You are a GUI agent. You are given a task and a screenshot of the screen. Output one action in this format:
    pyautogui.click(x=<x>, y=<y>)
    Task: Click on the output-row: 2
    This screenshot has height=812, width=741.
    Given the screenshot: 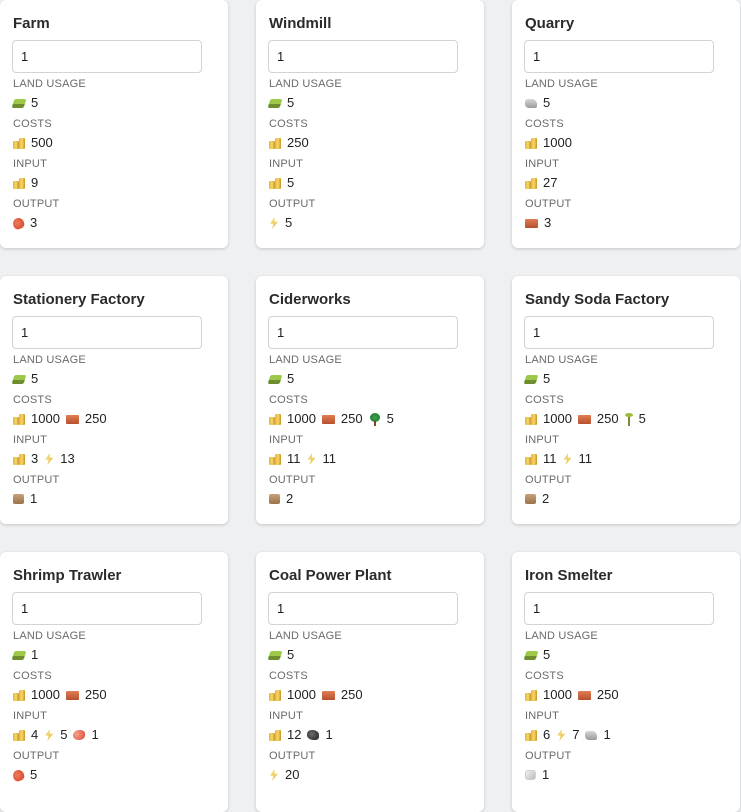 What is the action you would take?
    pyautogui.click(x=626, y=499)
    